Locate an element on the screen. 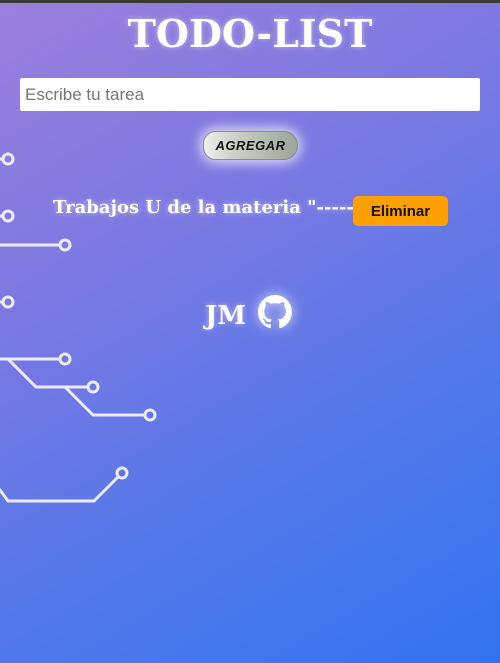  github-icon is located at coordinates (275, 312).